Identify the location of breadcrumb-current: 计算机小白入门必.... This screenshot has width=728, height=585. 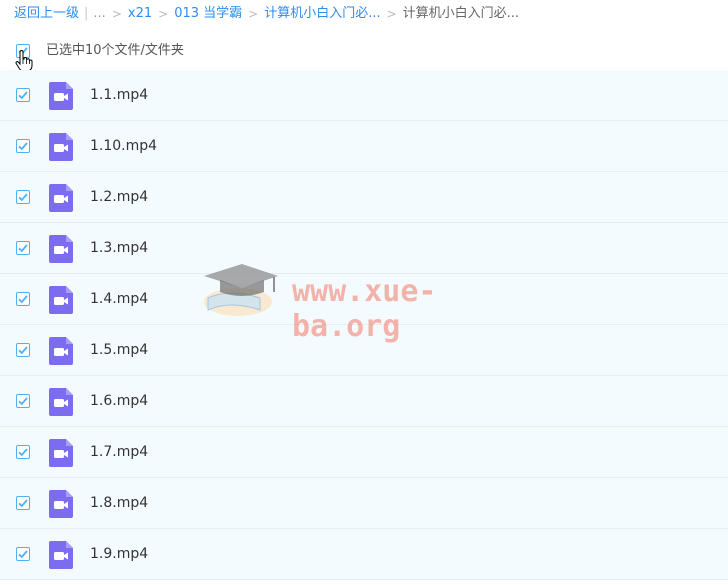
(461, 13).